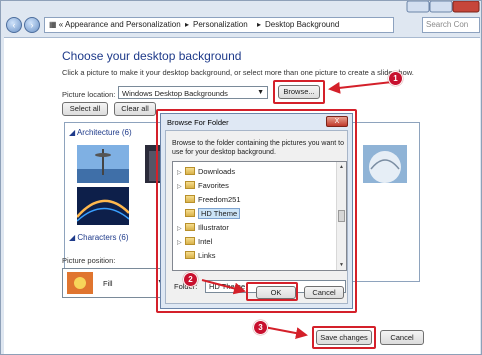  I want to click on picture-location-label: Picture location:, so click(89, 94).